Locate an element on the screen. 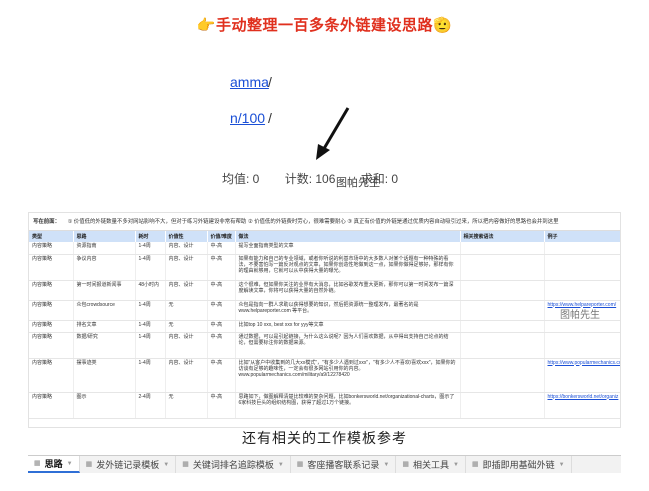 The image size is (649, 491). col-header: 价值性 is located at coordinates (186, 236).